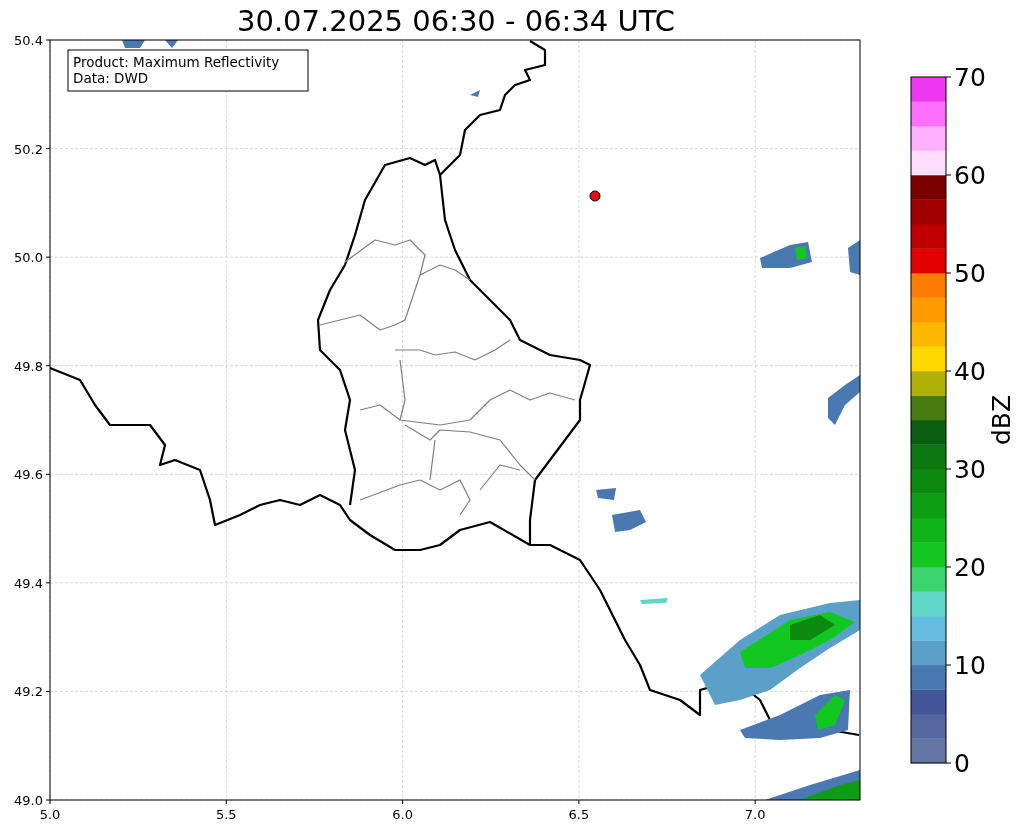 This screenshot has width=1023, height=834. I want to click on colorbar-tick-label: 50, so click(970, 273).